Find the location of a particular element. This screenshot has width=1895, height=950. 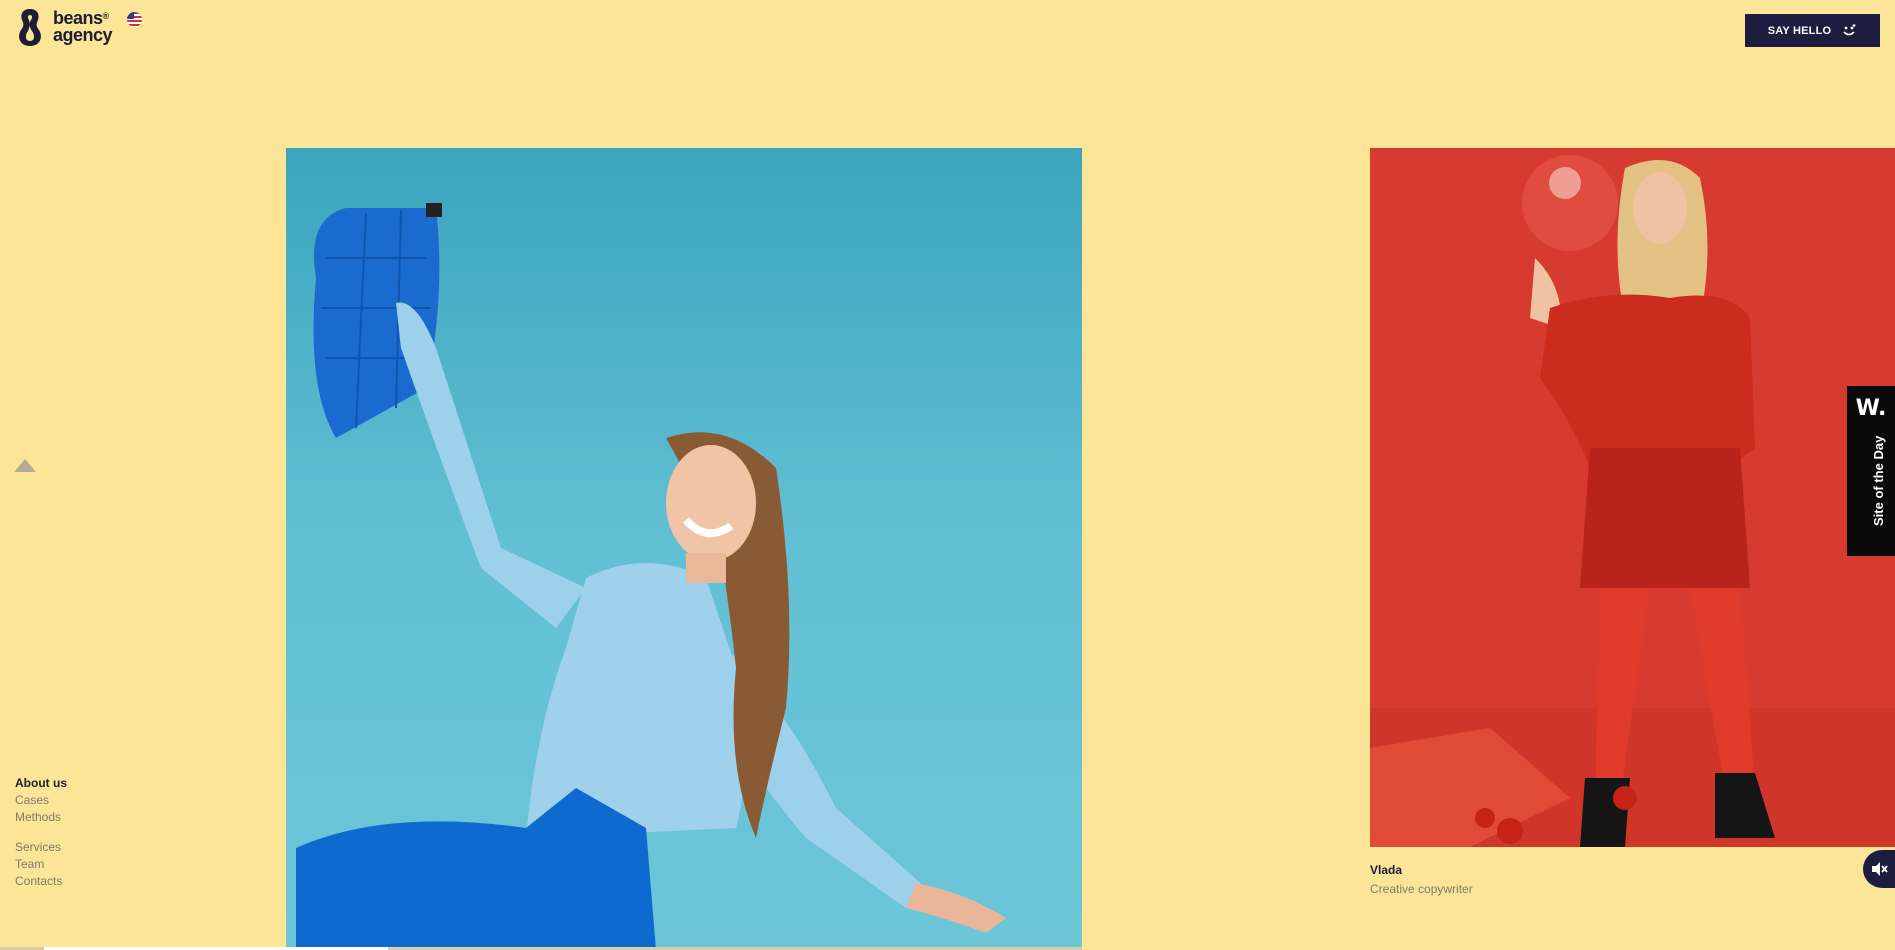

logo: beans® agency is located at coordinates (64, 27).